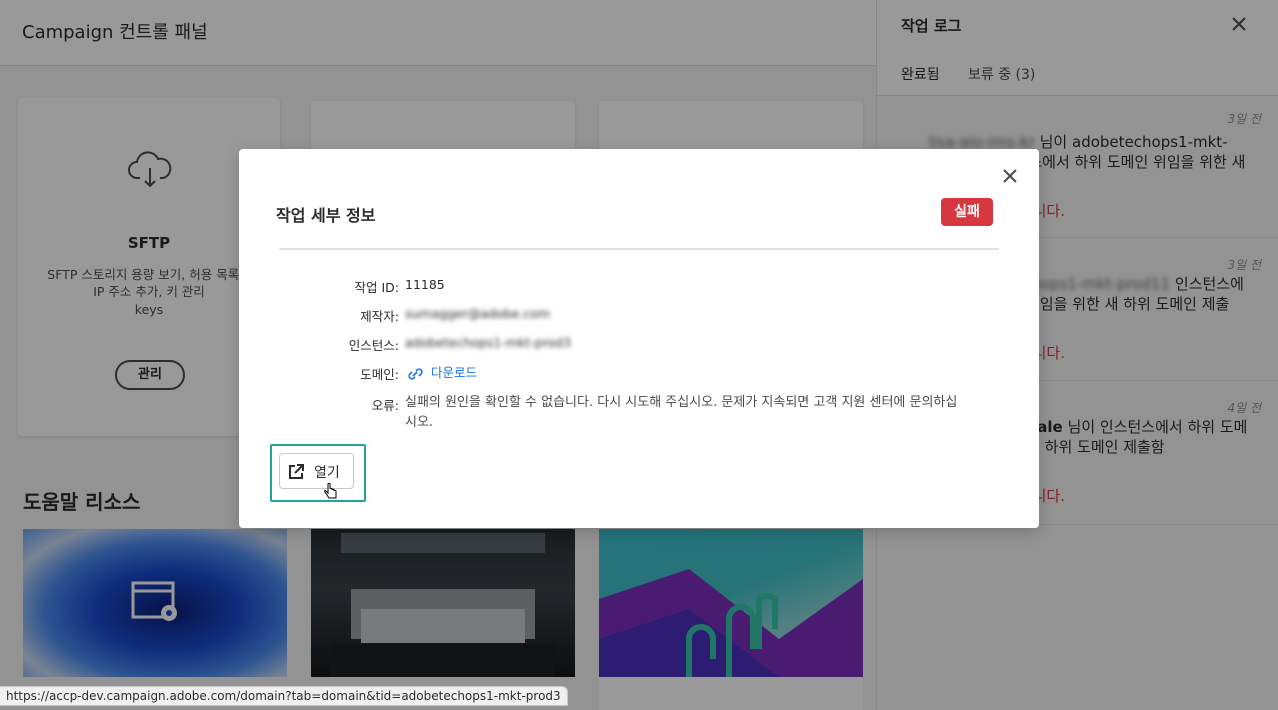 The image size is (1278, 710). I want to click on dialog-title: 작업 세부 정보, so click(326, 215).